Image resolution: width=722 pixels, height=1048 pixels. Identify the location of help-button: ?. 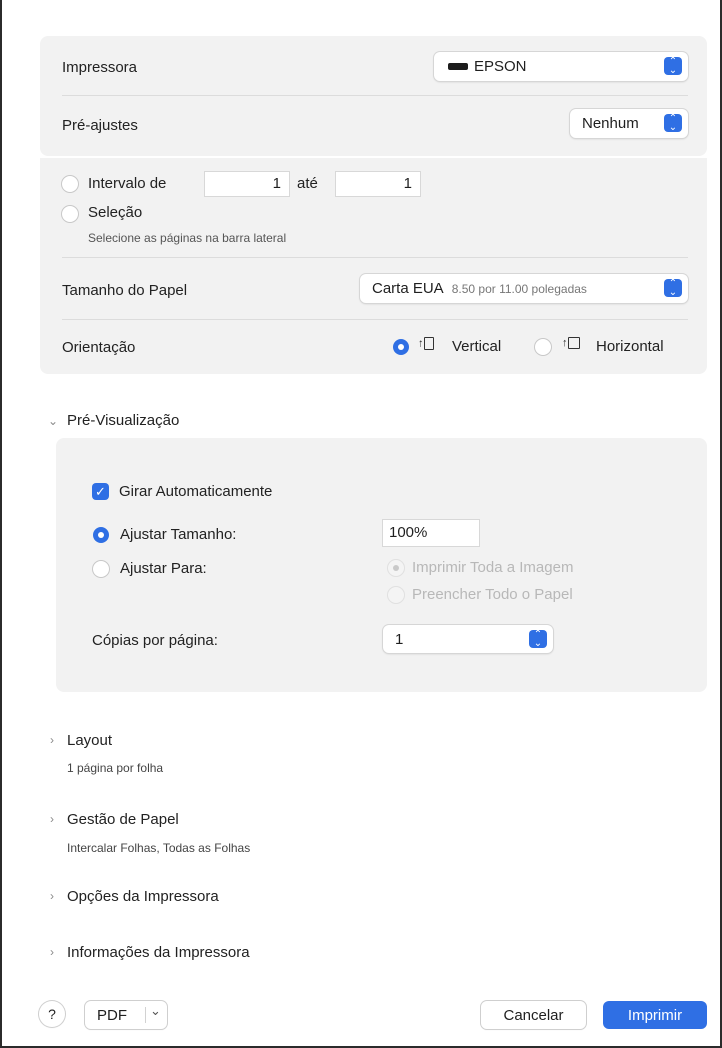
(52, 1014).